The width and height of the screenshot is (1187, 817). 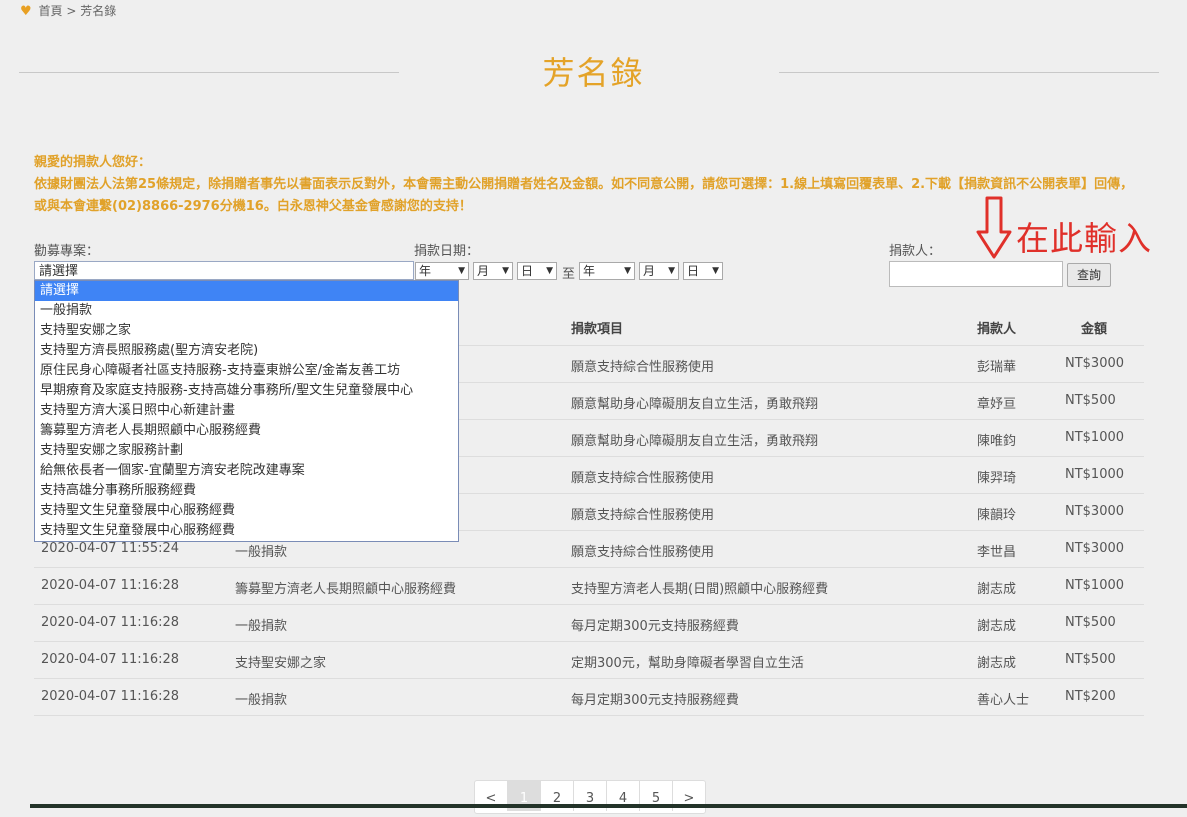 What do you see at coordinates (346, 589) in the screenshot?
I see `cell-project: 籌募聖方濟老人長期照顧中心服務經費` at bounding box center [346, 589].